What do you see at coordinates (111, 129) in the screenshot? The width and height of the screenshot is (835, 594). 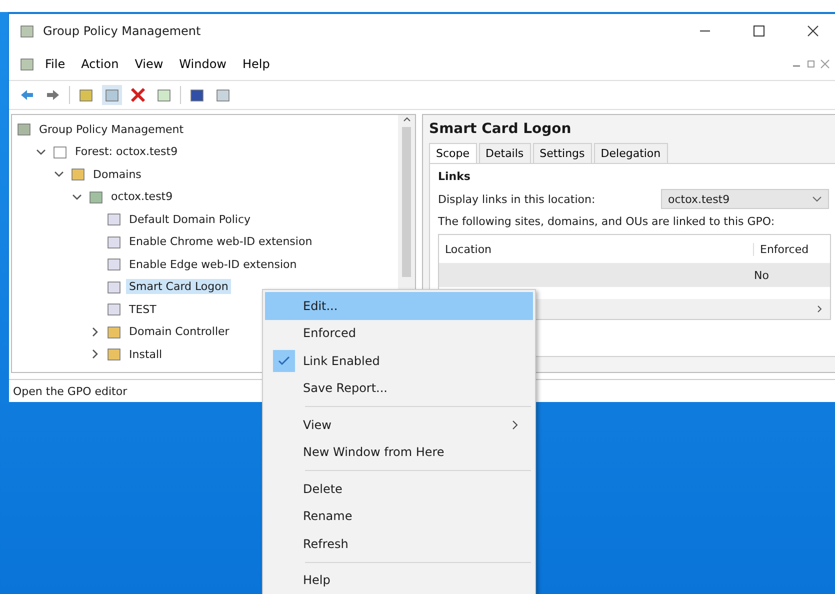 I see `tree-item: Group Policy Management` at bounding box center [111, 129].